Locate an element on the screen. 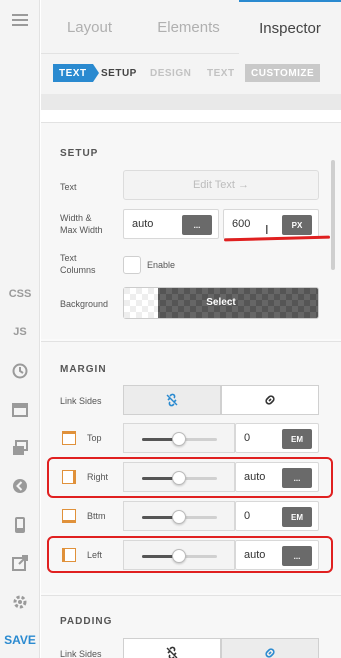 Image resolution: width=341 pixels, height=658 pixels. text-cursor-icon: I is located at coordinates (267, 229).